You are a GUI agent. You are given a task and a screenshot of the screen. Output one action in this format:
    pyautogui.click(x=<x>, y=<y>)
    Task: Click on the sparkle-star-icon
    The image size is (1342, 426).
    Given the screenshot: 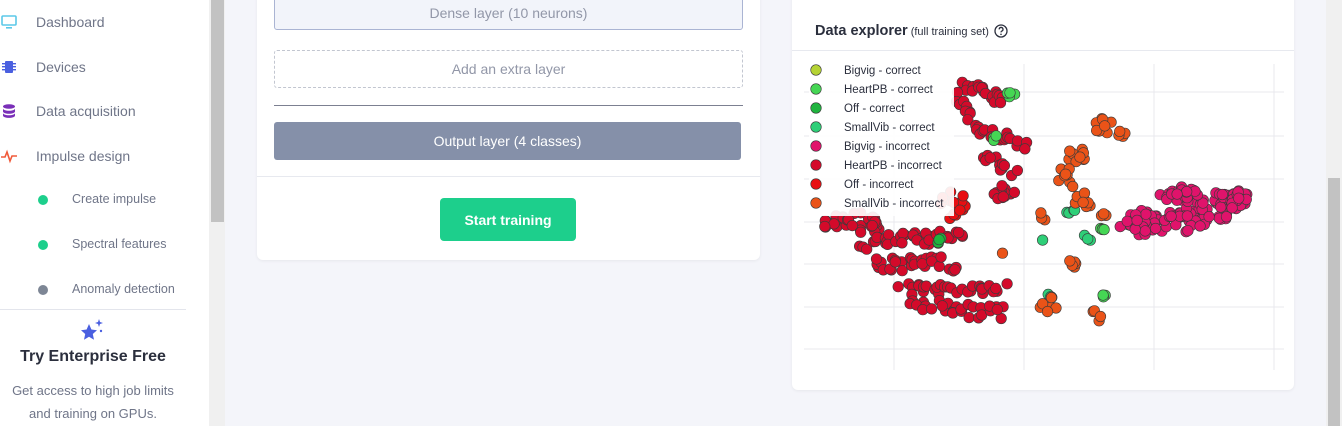 What is the action you would take?
    pyautogui.click(x=92, y=329)
    